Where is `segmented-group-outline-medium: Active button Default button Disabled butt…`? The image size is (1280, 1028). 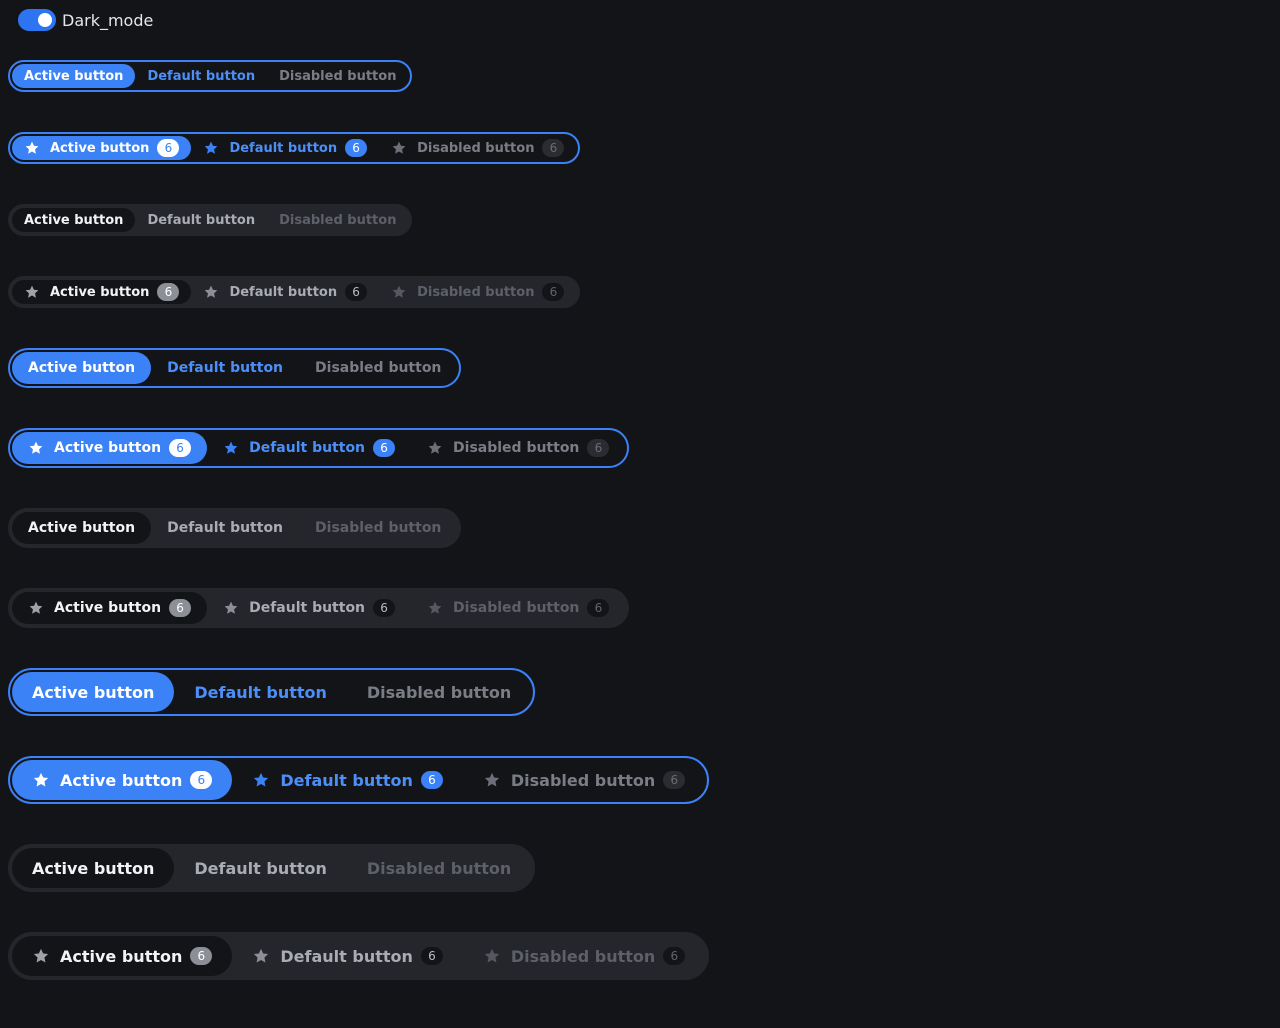 segmented-group-outline-medium: Active button Default button Disabled butt… is located at coordinates (235, 368).